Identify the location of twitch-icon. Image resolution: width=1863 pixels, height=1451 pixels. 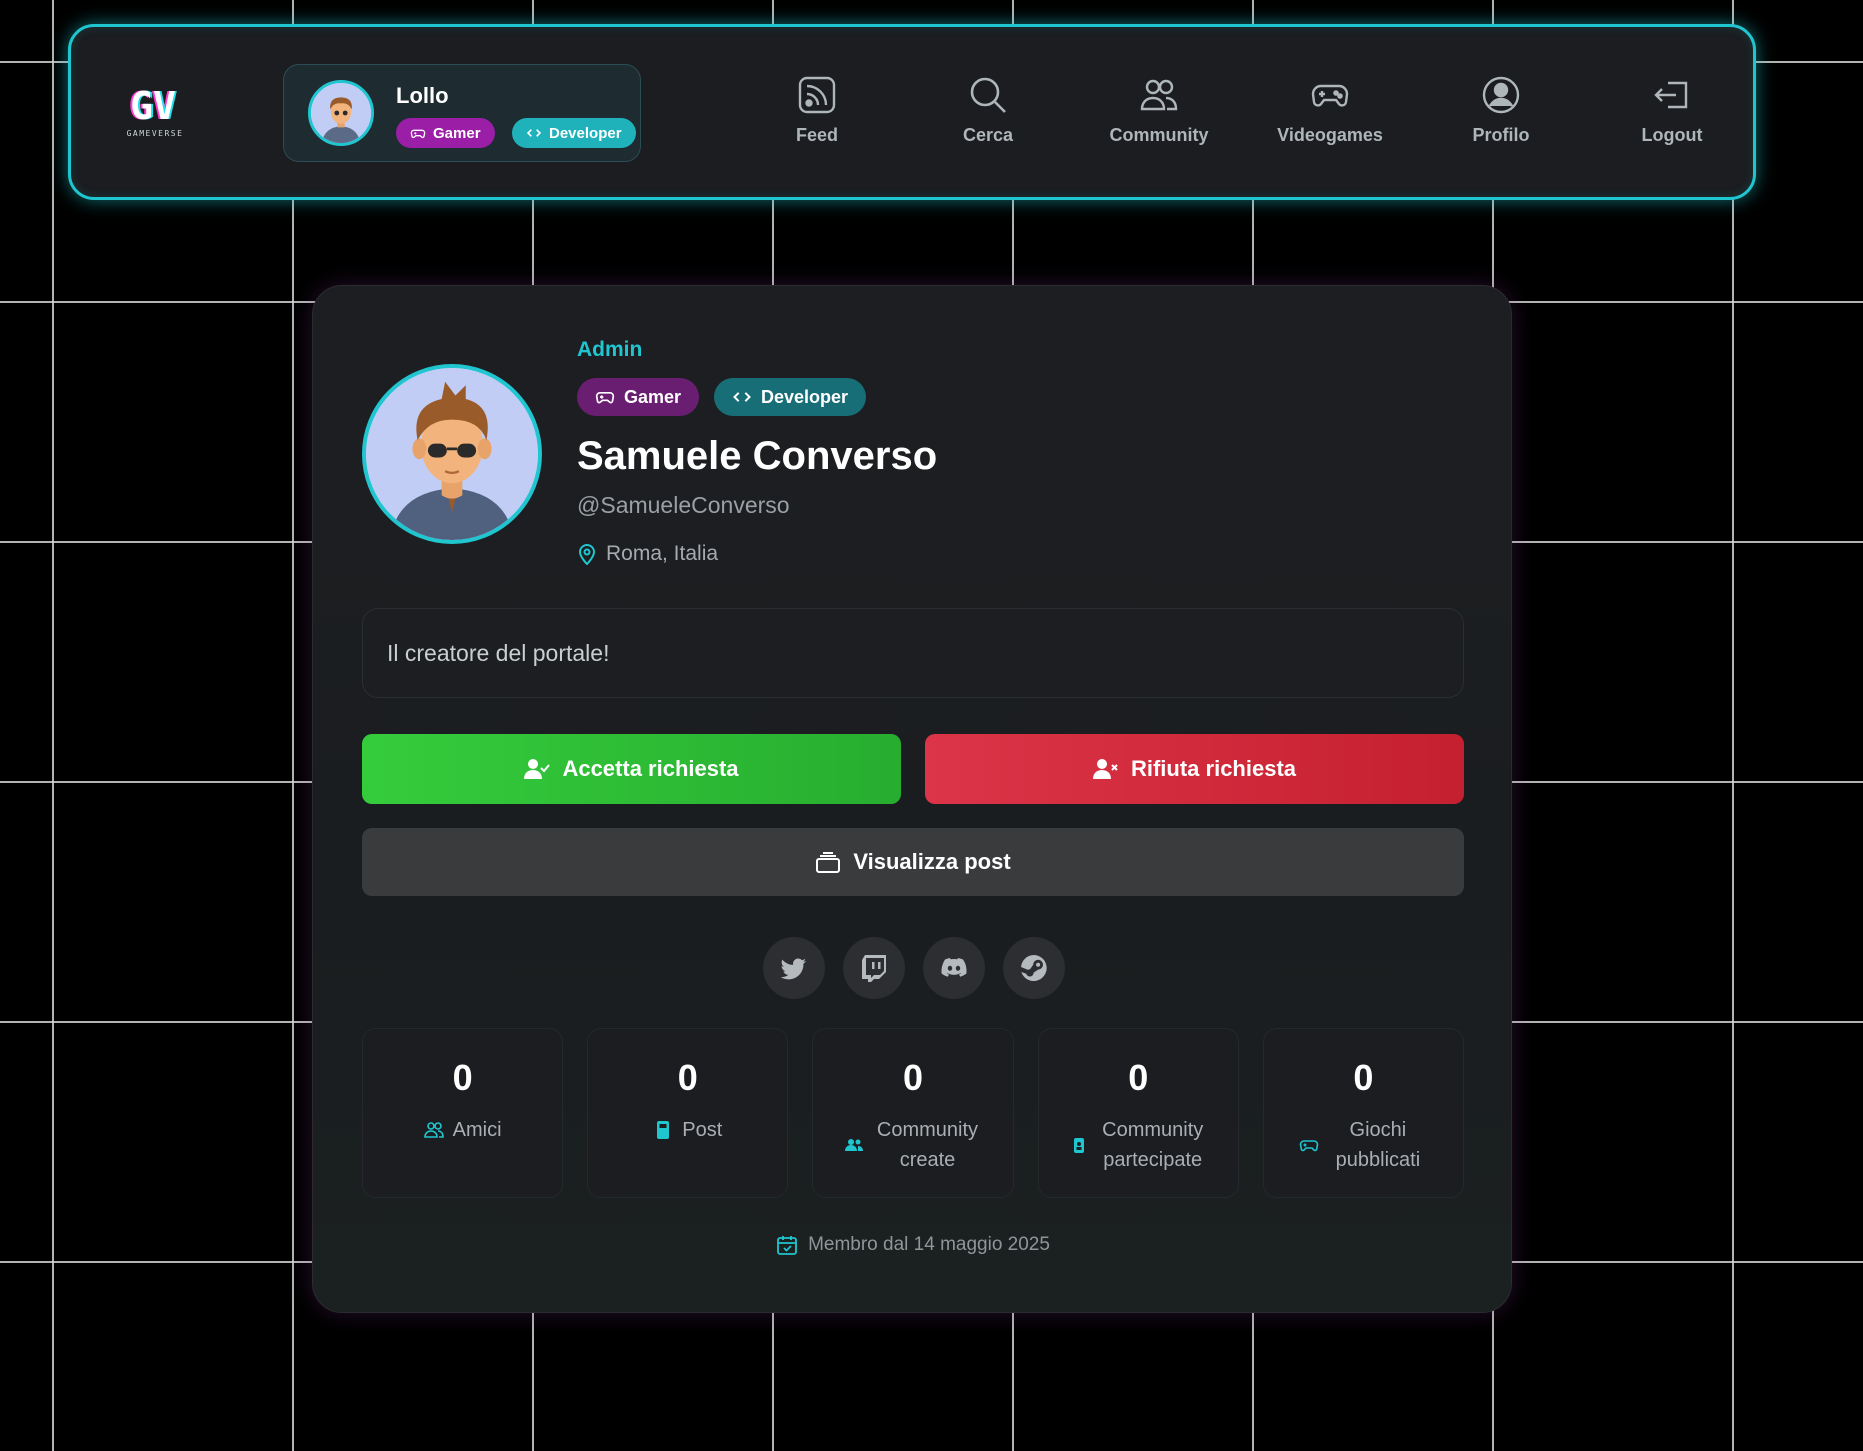
(874, 968).